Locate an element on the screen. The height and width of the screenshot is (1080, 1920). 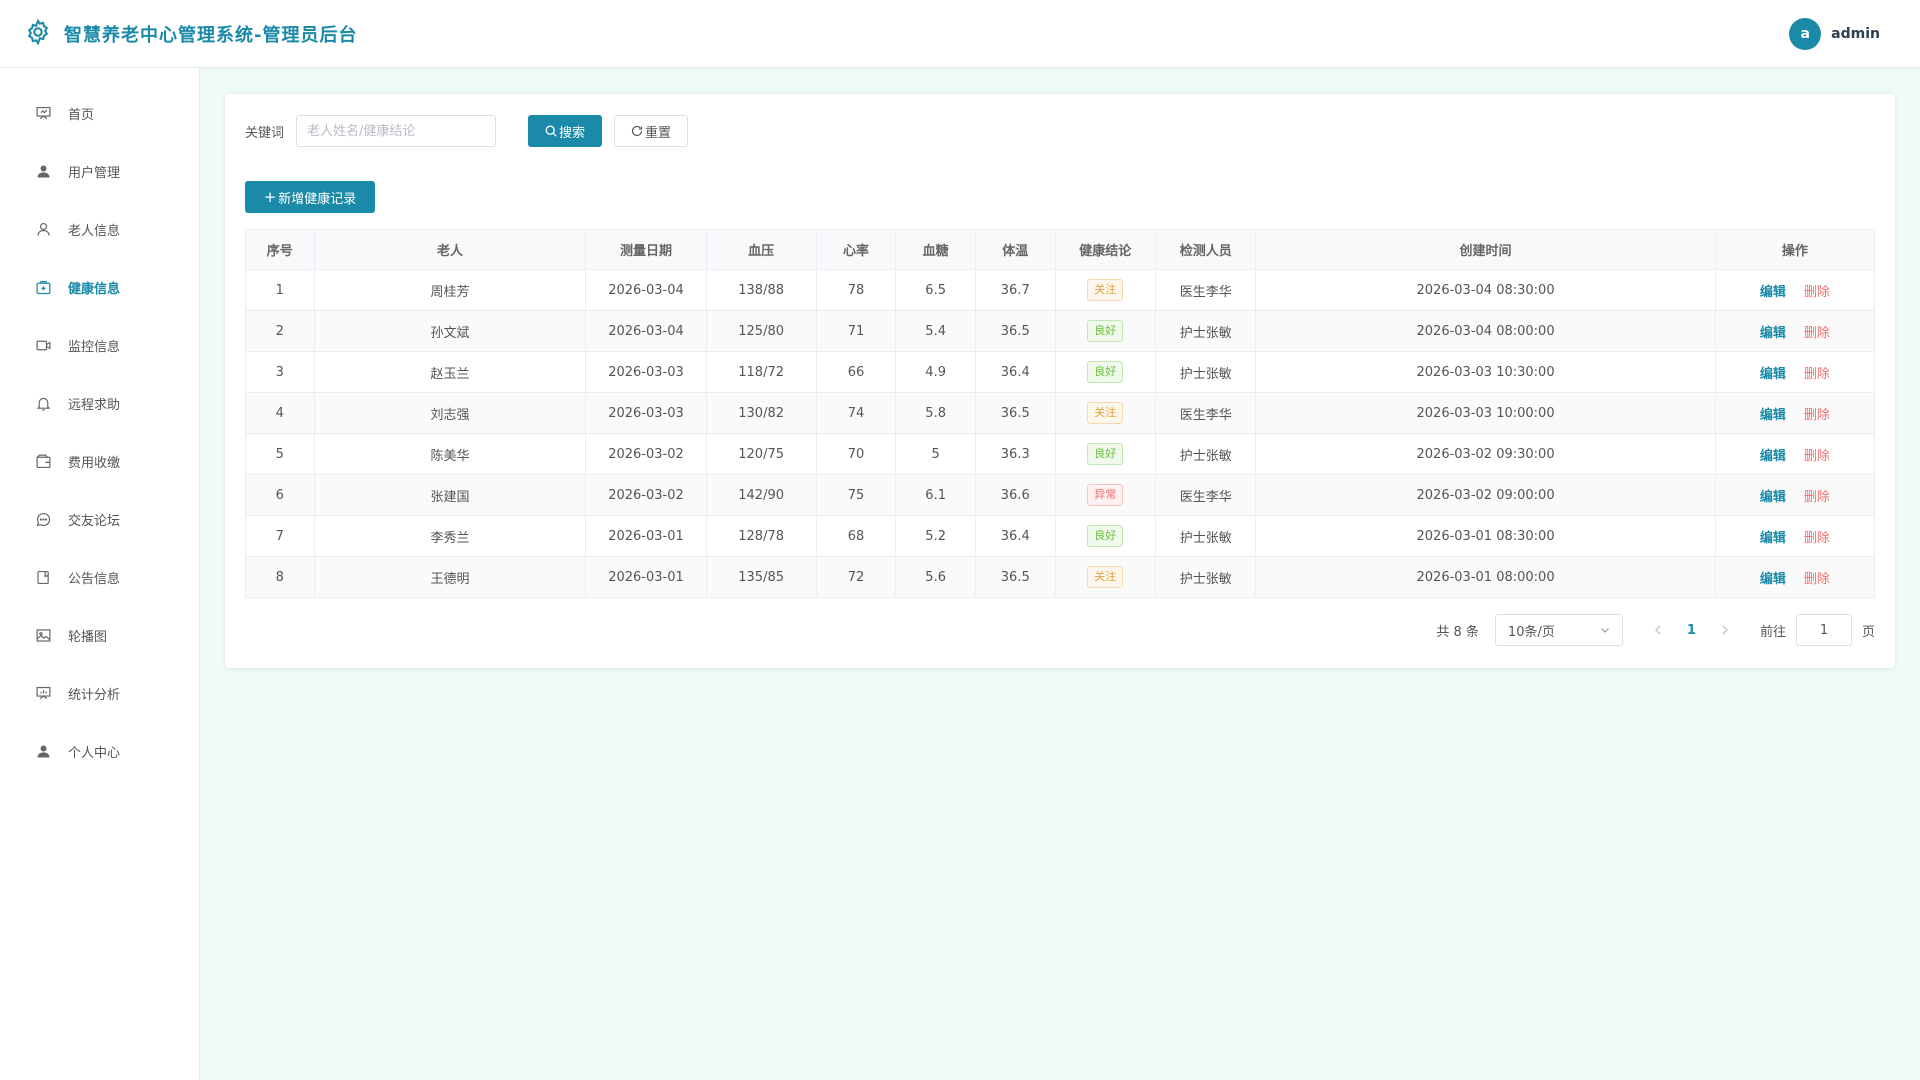
sidebar-item-elderly: 老人信息 is located at coordinates (99, 229).